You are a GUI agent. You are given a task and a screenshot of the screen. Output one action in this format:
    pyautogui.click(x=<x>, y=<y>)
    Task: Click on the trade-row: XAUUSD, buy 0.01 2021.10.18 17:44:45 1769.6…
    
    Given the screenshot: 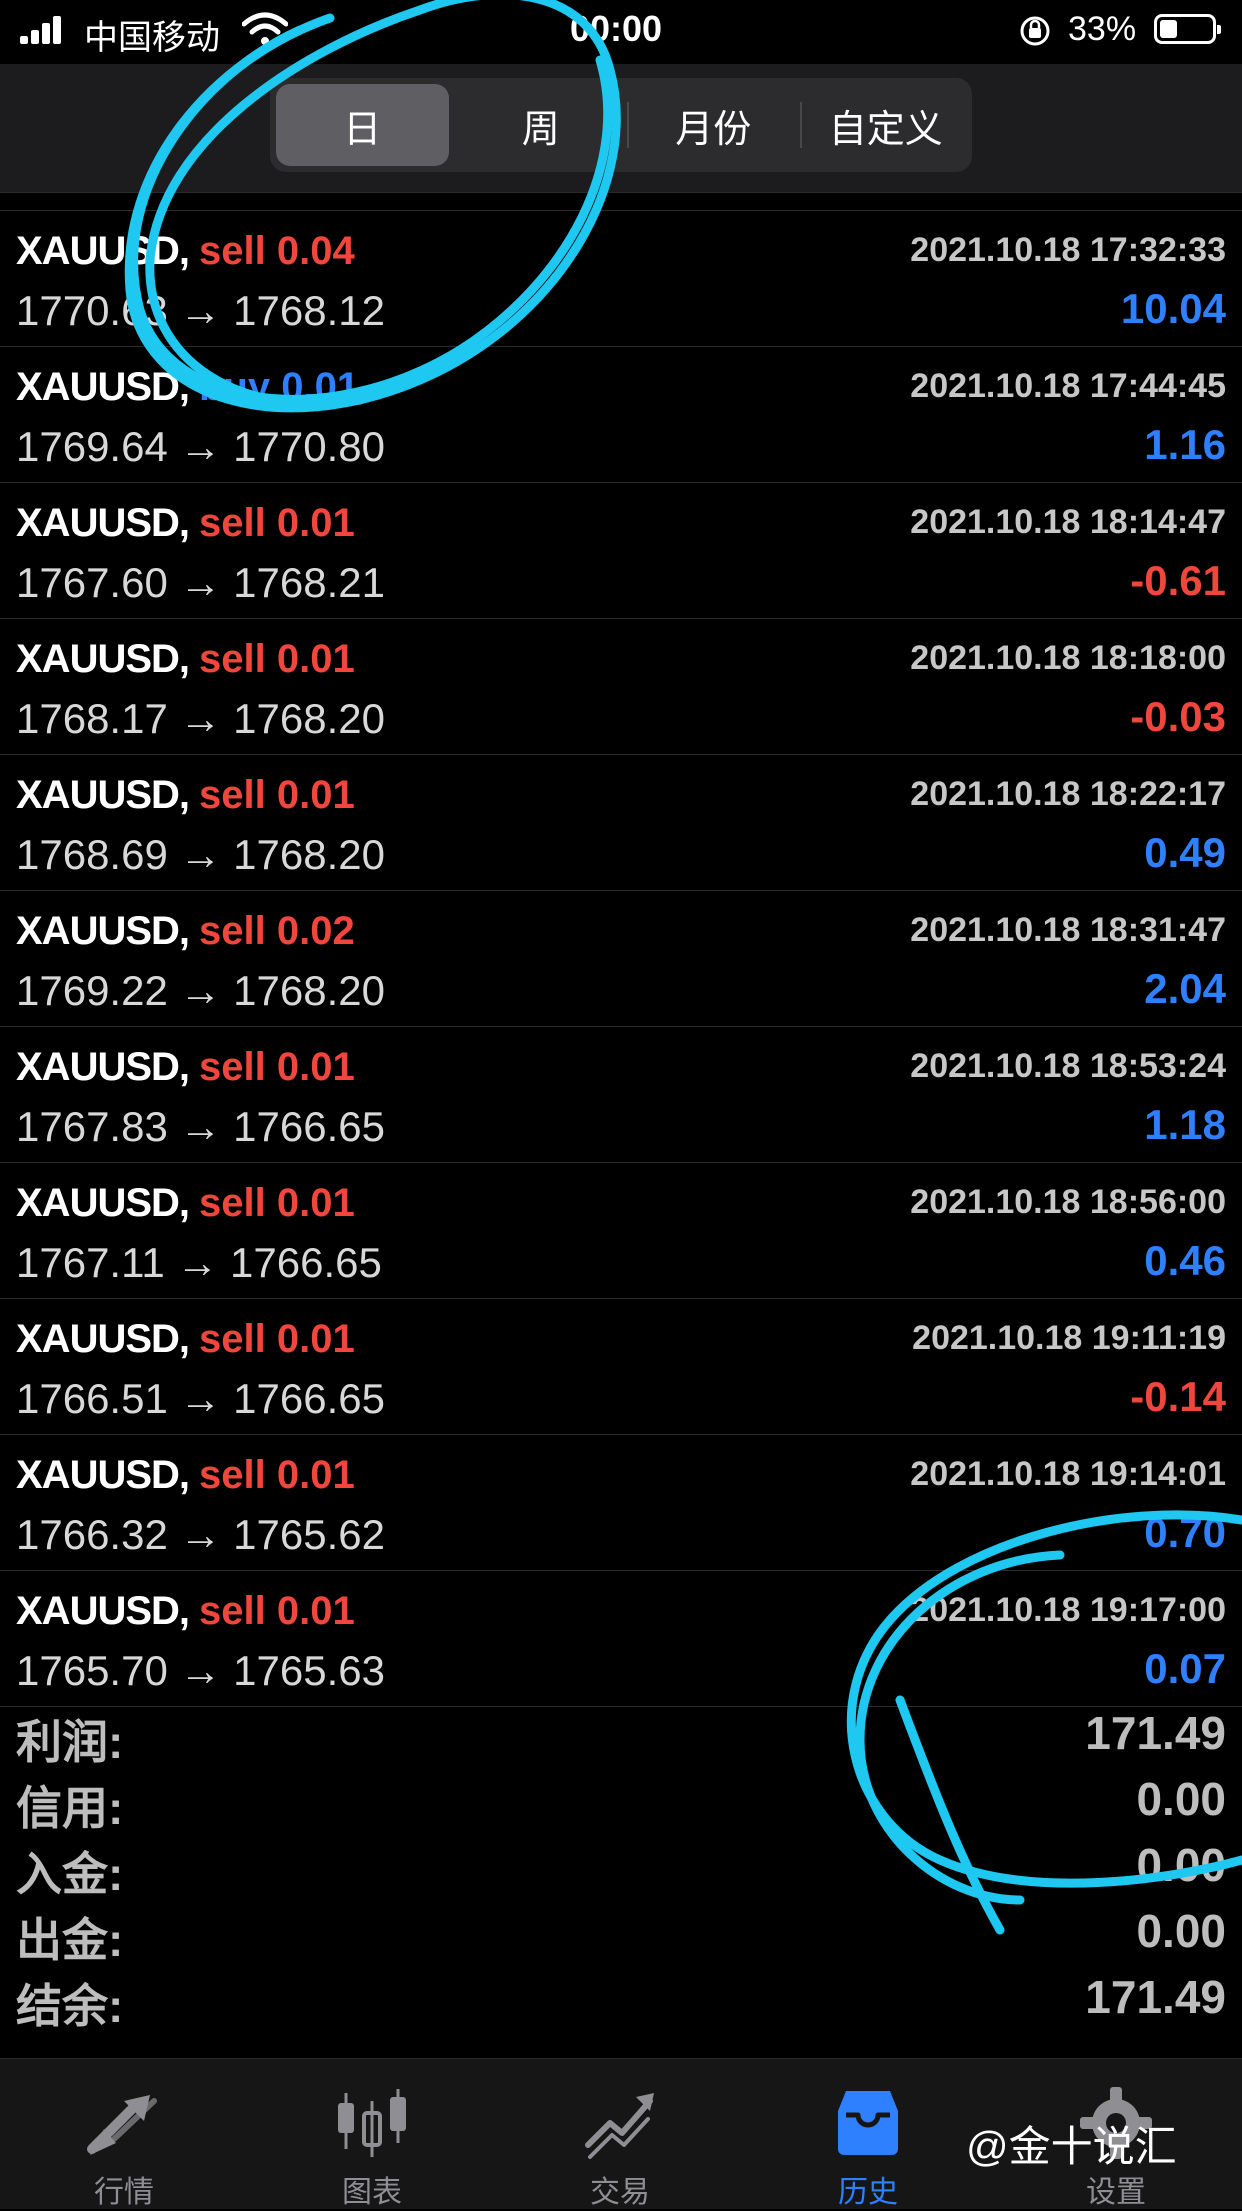 What is the action you would take?
    pyautogui.click(x=621, y=415)
    